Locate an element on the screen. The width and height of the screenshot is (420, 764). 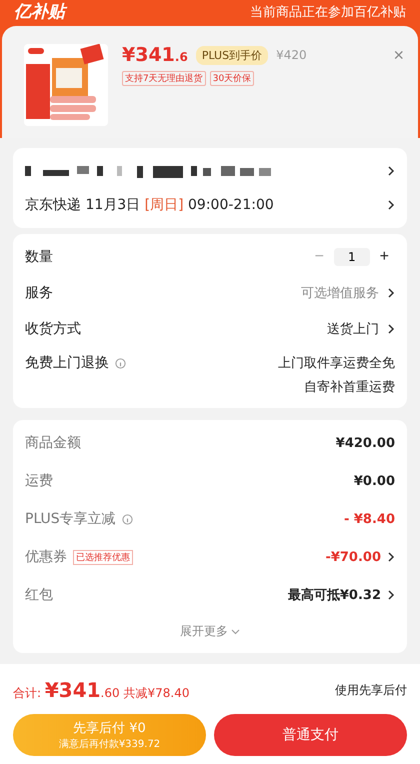
minus-button: − is located at coordinates (319, 257).